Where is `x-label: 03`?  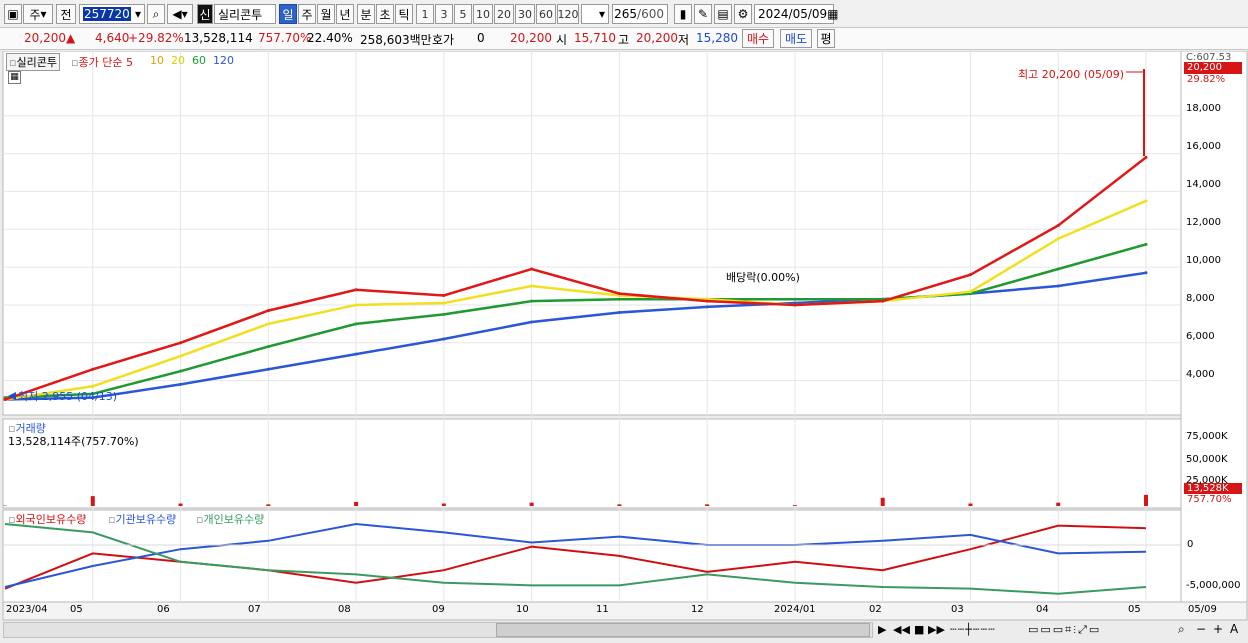 x-label: 03 is located at coordinates (957, 609).